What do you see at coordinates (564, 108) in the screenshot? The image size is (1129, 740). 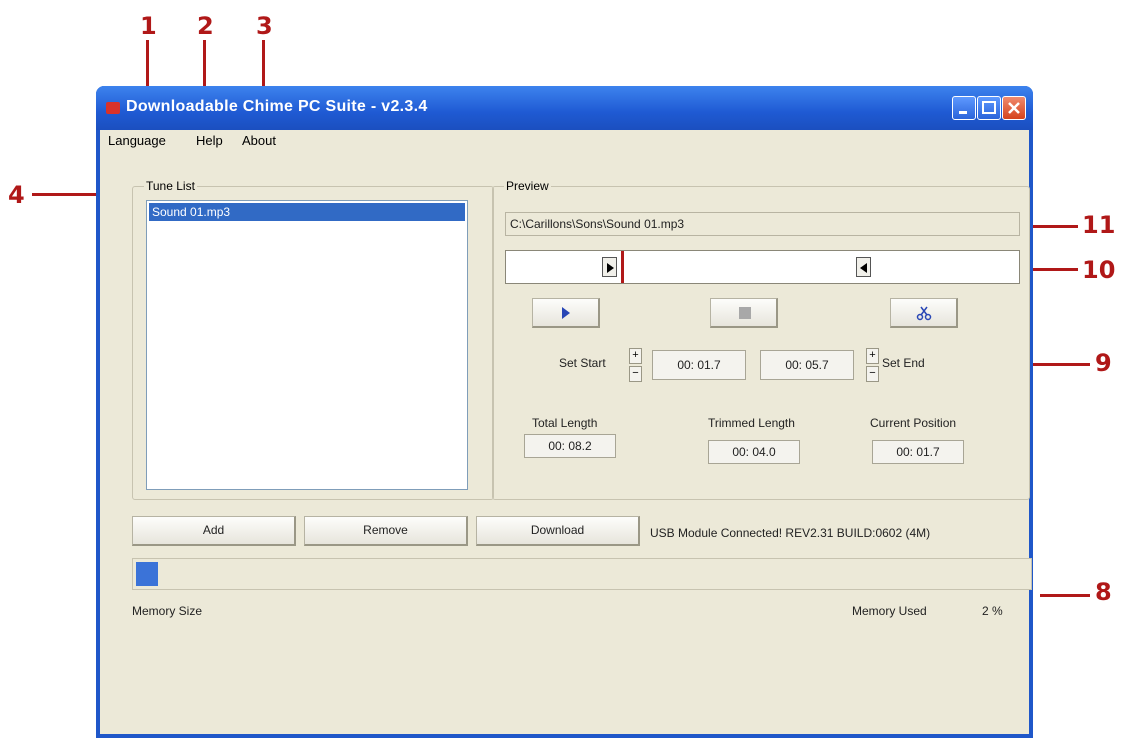 I see `title-bar: Downloadable Chime PC Suite - v2.3.4` at bounding box center [564, 108].